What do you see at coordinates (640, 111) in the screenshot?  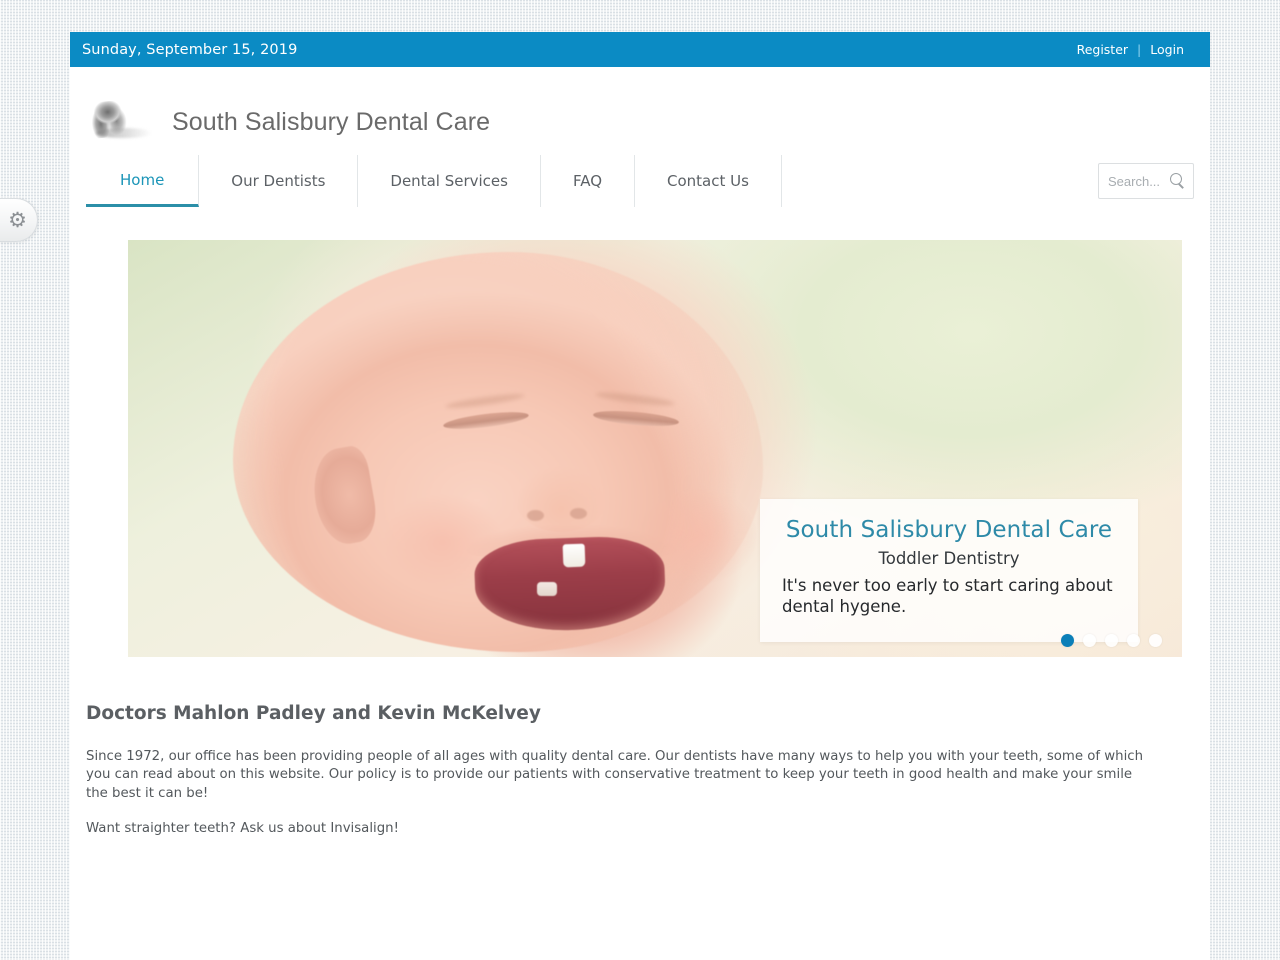 I see `site-header: South Salisbury Dental Care` at bounding box center [640, 111].